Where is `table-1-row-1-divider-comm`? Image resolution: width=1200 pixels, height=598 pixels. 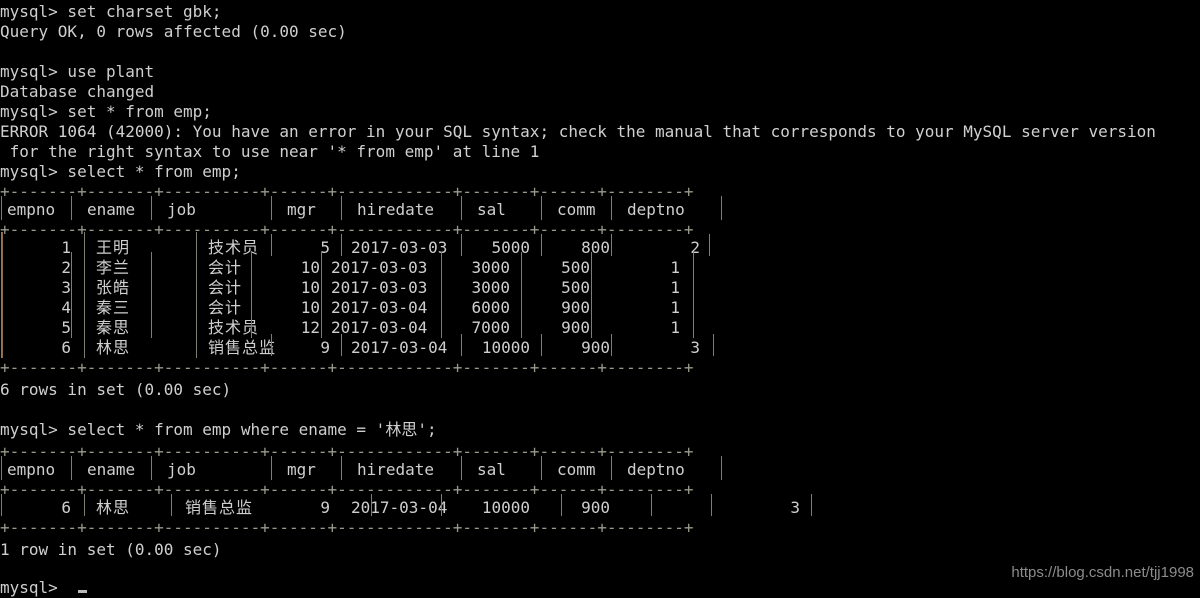
table-1-row-1-divider-comm is located at coordinates (541, 245).